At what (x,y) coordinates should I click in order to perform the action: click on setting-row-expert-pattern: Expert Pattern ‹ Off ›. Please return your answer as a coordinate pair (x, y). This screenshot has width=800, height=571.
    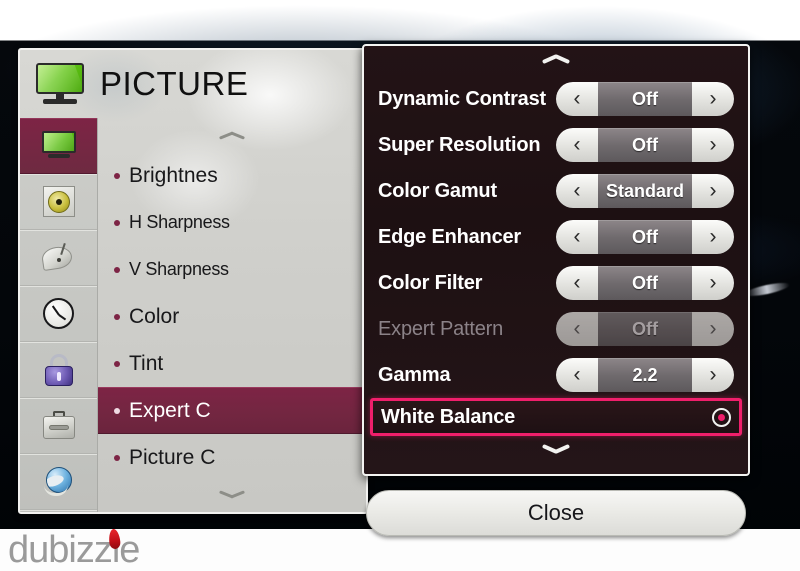
    Looking at the image, I should click on (556, 329).